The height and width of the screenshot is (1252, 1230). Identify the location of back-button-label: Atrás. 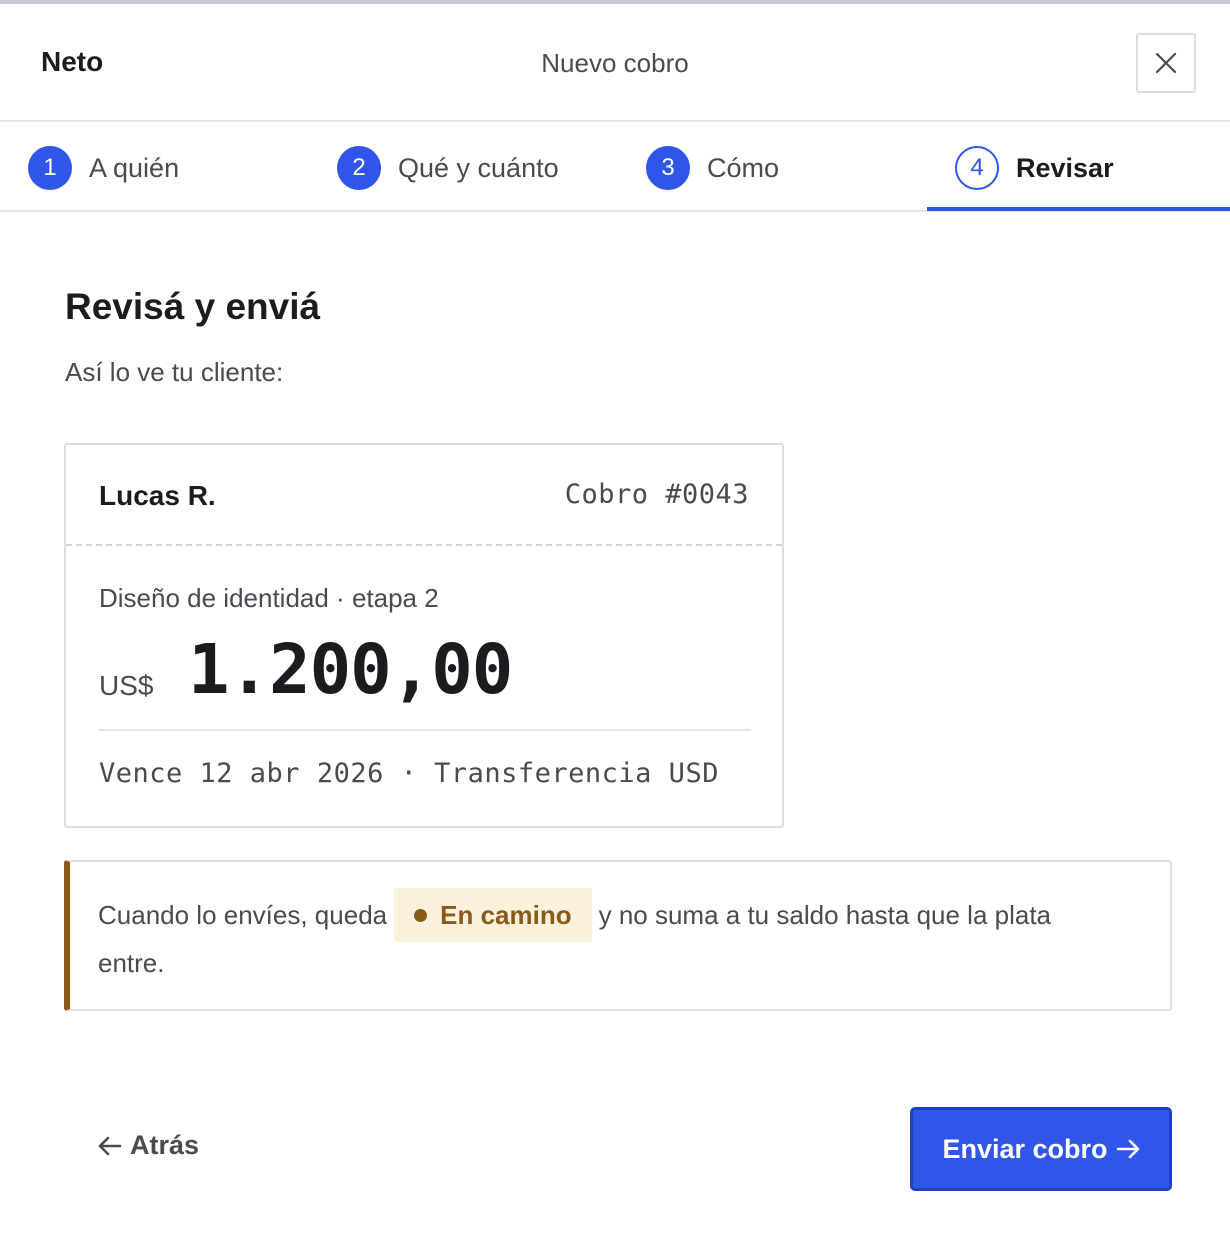
(165, 1145).